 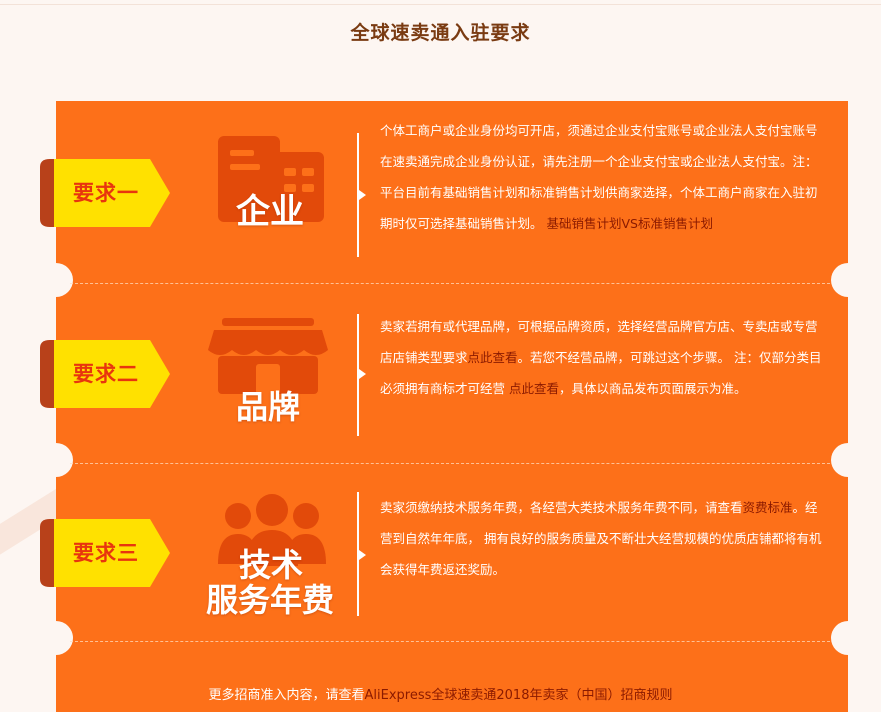 What do you see at coordinates (561, 507) in the screenshot?
I see `description-text: 卖家须缴纳技术服务年费，各经营大类技术服务年费不同，请查看` at bounding box center [561, 507].